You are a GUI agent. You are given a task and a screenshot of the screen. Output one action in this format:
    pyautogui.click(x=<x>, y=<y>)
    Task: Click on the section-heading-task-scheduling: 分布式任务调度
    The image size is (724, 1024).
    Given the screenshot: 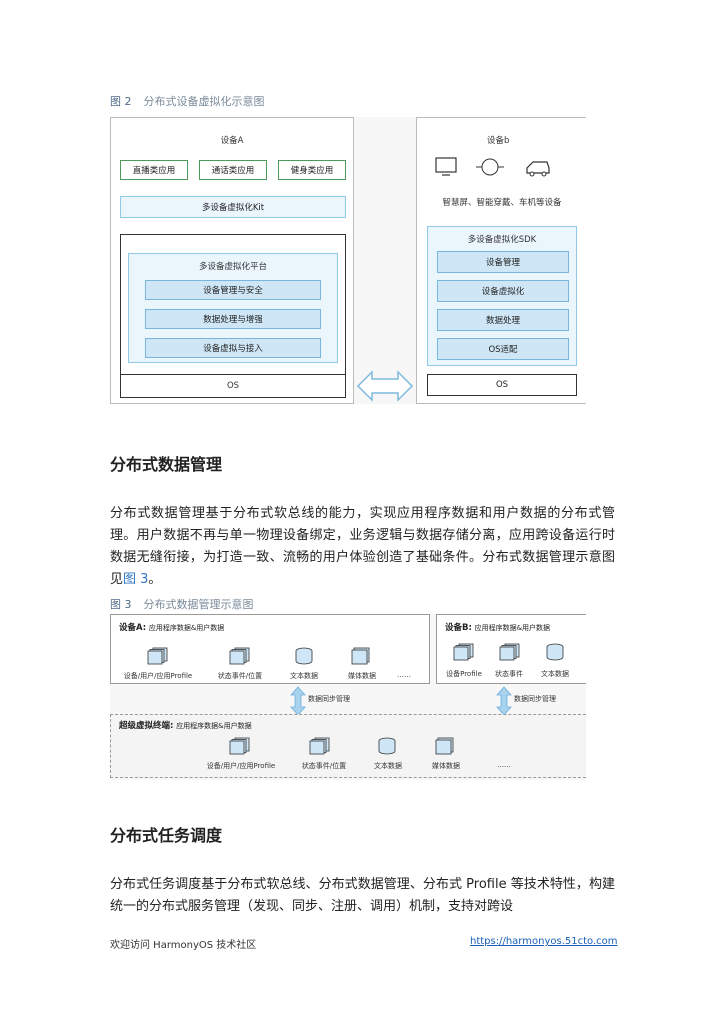 What is the action you would take?
    pyautogui.click(x=166, y=835)
    